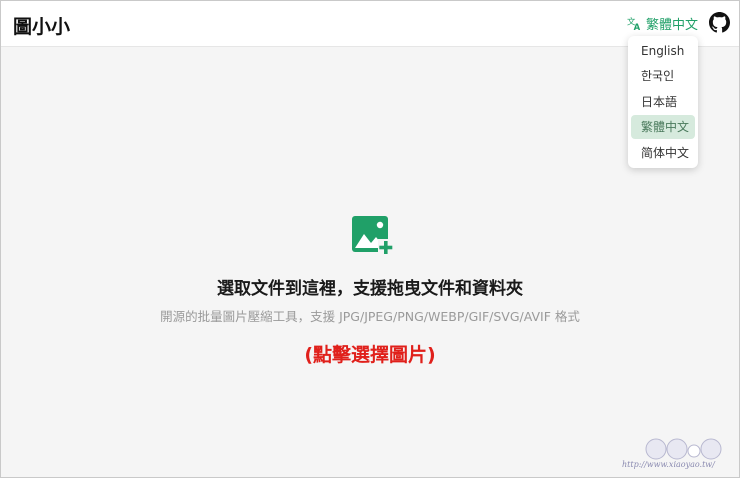 The image size is (740, 478). What do you see at coordinates (668, 464) in the screenshot?
I see `watermark-url: http://www.xiaoyao.tw/` at bounding box center [668, 464].